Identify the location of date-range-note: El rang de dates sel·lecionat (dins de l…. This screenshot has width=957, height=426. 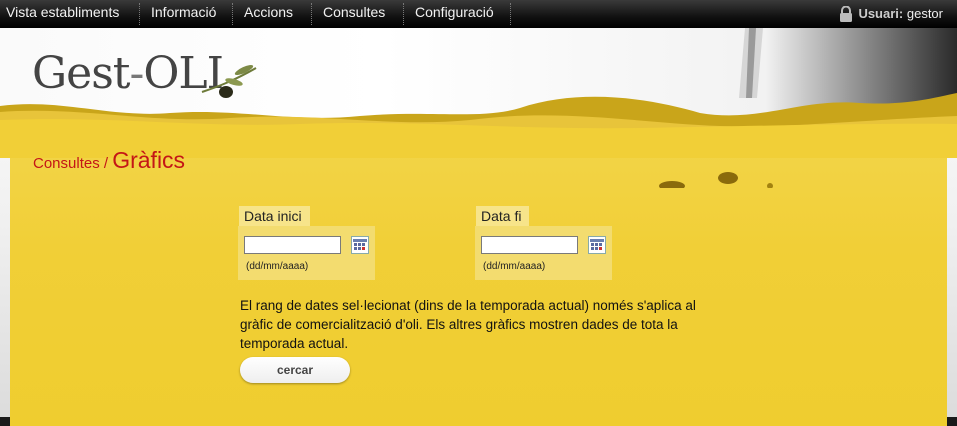
(468, 324).